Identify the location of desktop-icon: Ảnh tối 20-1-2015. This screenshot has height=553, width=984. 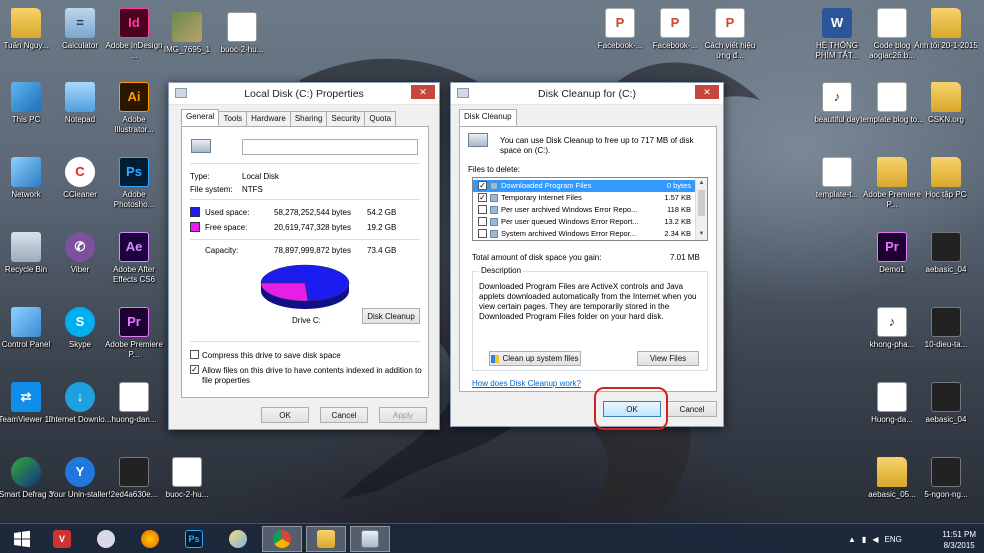
(946, 29).